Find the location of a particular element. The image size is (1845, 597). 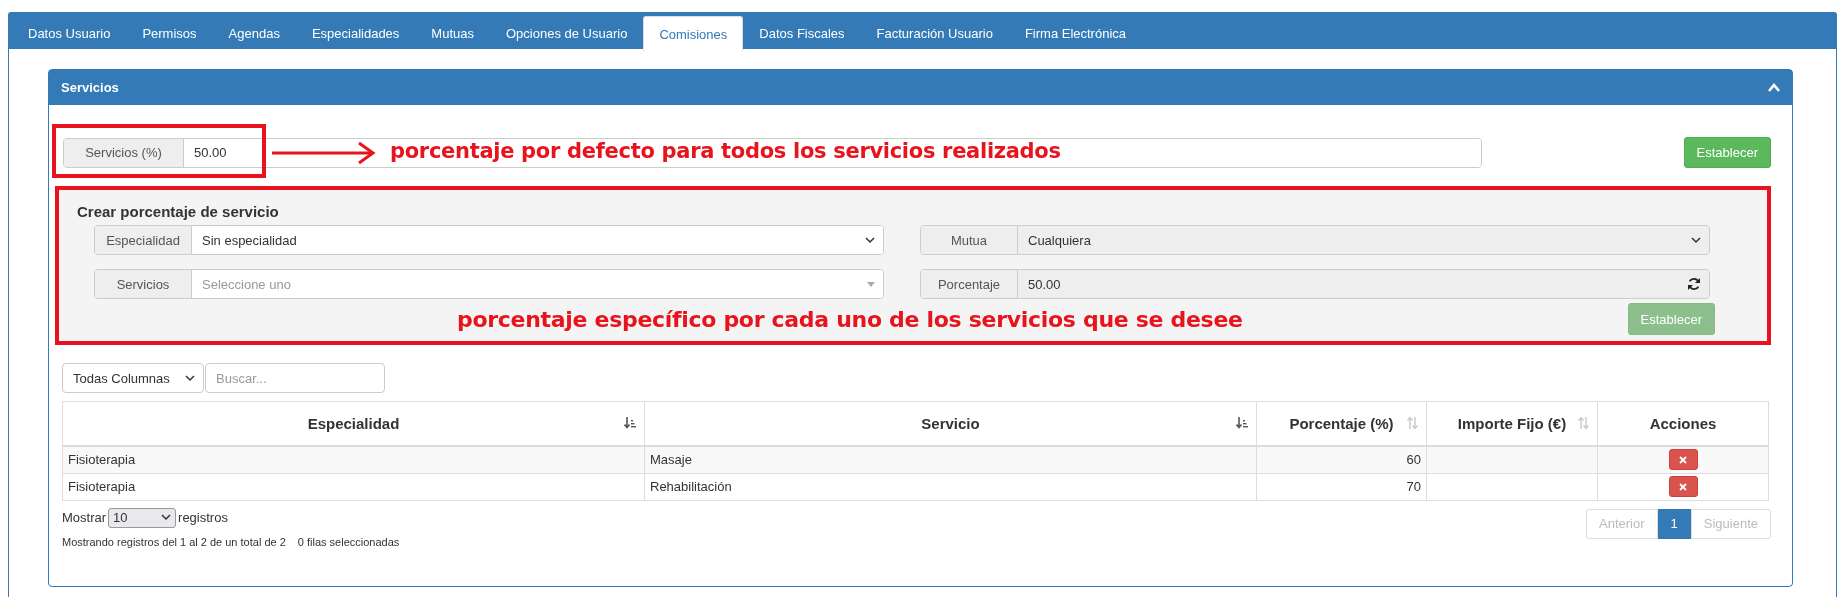

section-title: Crear porcentaje de servicio is located at coordinates (178, 211).